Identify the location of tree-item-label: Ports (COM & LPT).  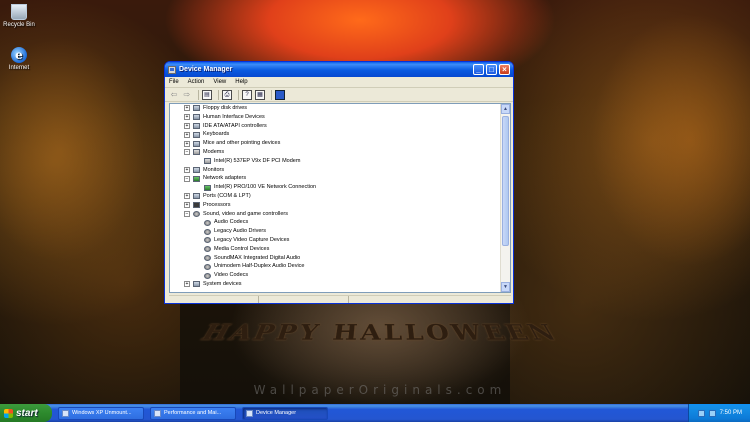
(227, 195).